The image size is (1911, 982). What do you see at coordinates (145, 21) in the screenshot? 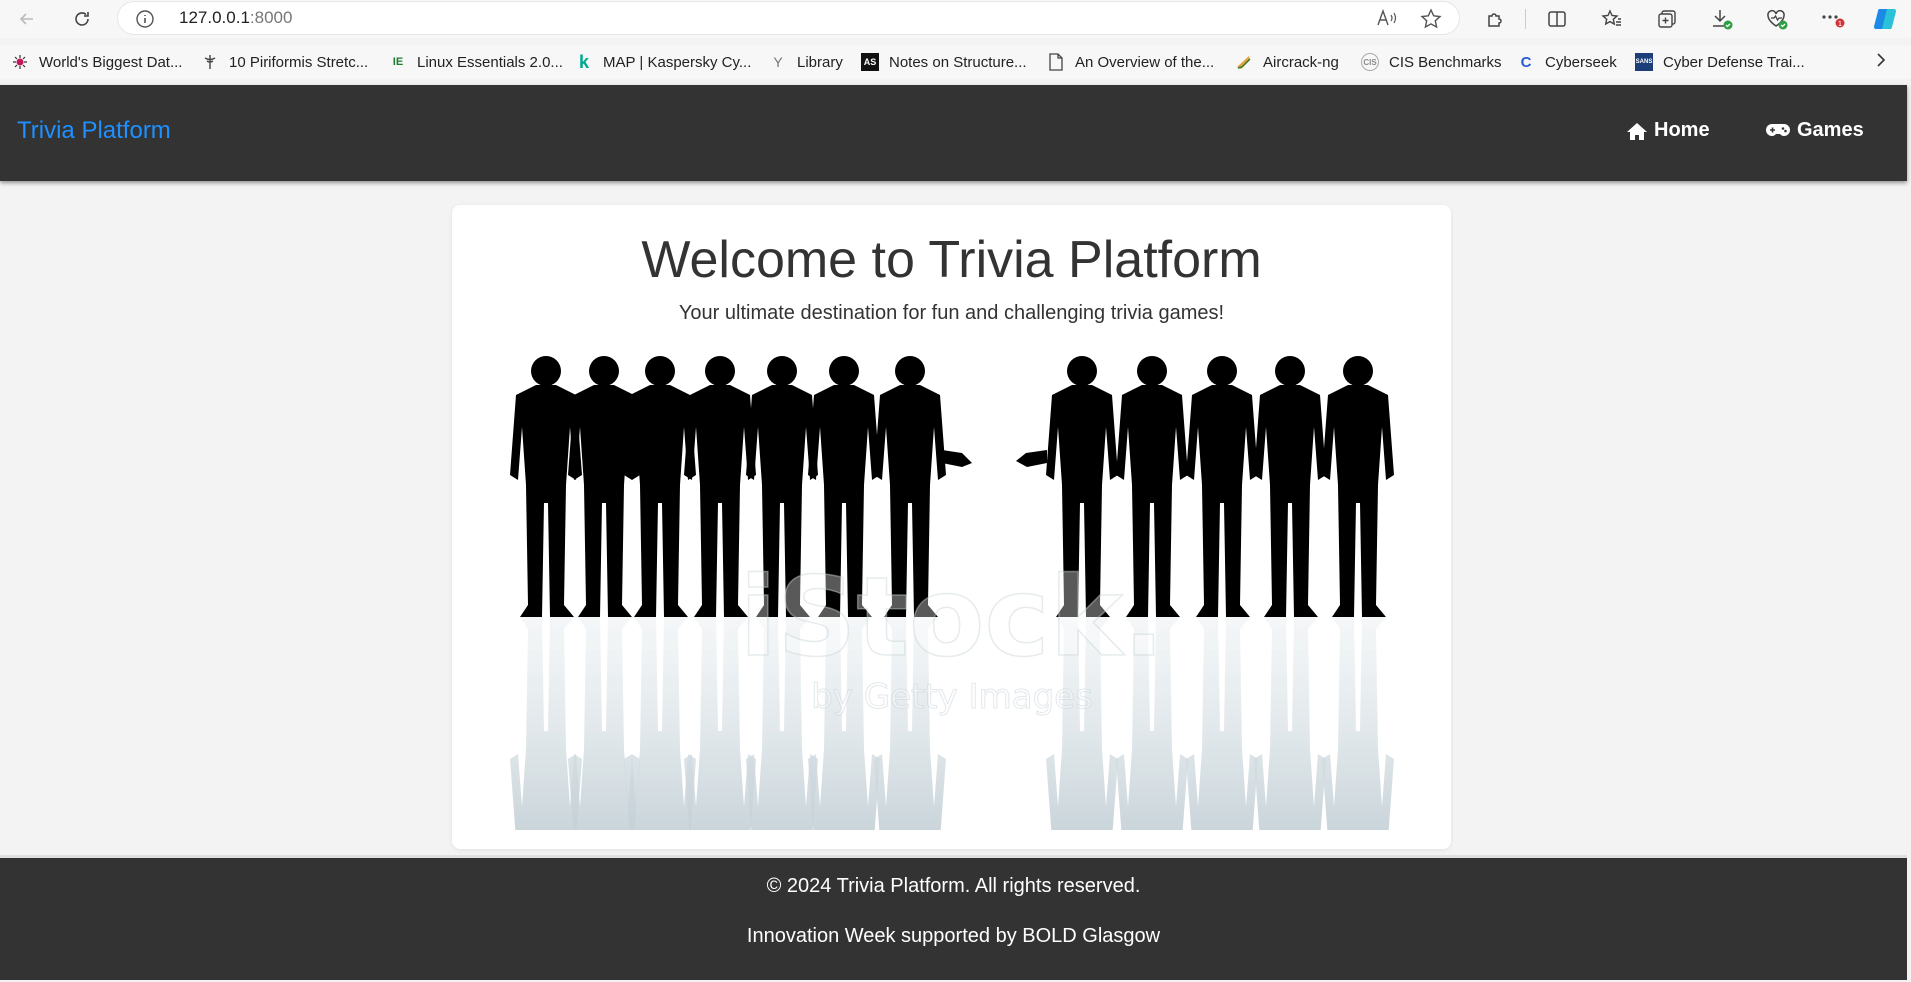
I see `site-info-icon` at bounding box center [145, 21].